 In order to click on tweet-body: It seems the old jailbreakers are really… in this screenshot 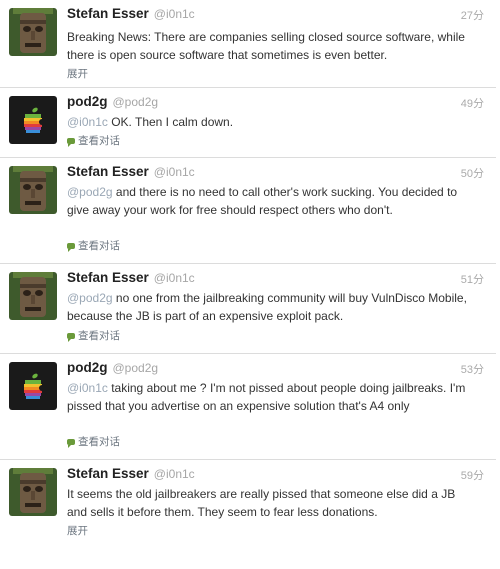, I will do `click(261, 503)`.